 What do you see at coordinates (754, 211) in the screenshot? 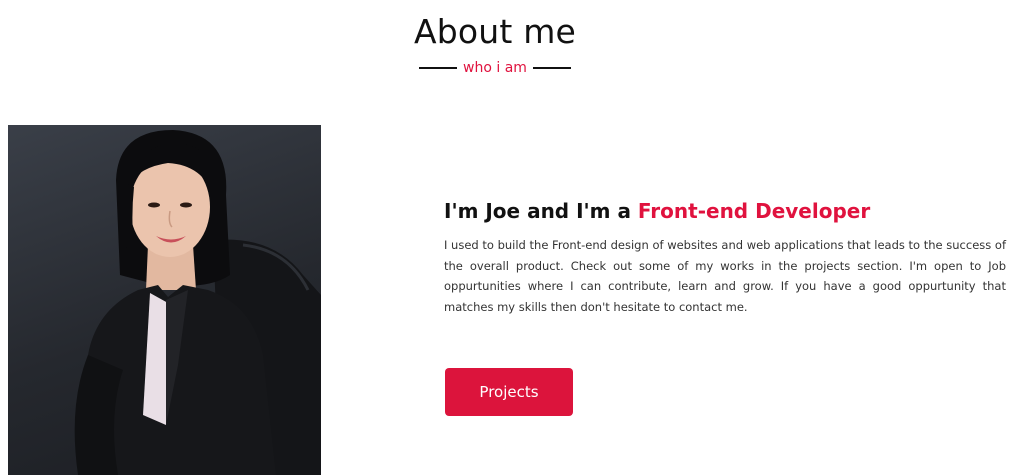
I see `headline-role: Front-end Developer` at bounding box center [754, 211].